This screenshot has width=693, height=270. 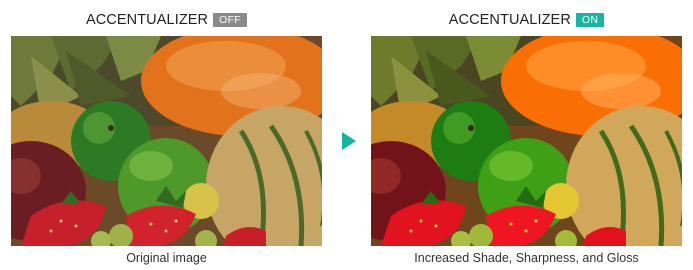 What do you see at coordinates (509, 20) in the screenshot?
I see `after-heading-label: ACCENTUALIZER` at bounding box center [509, 20].